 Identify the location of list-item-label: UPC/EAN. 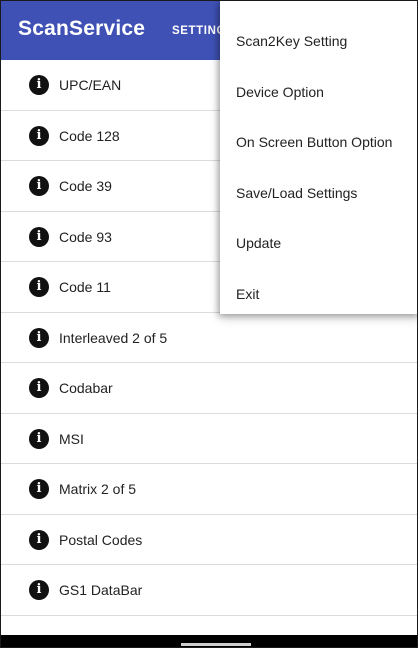
(90, 85).